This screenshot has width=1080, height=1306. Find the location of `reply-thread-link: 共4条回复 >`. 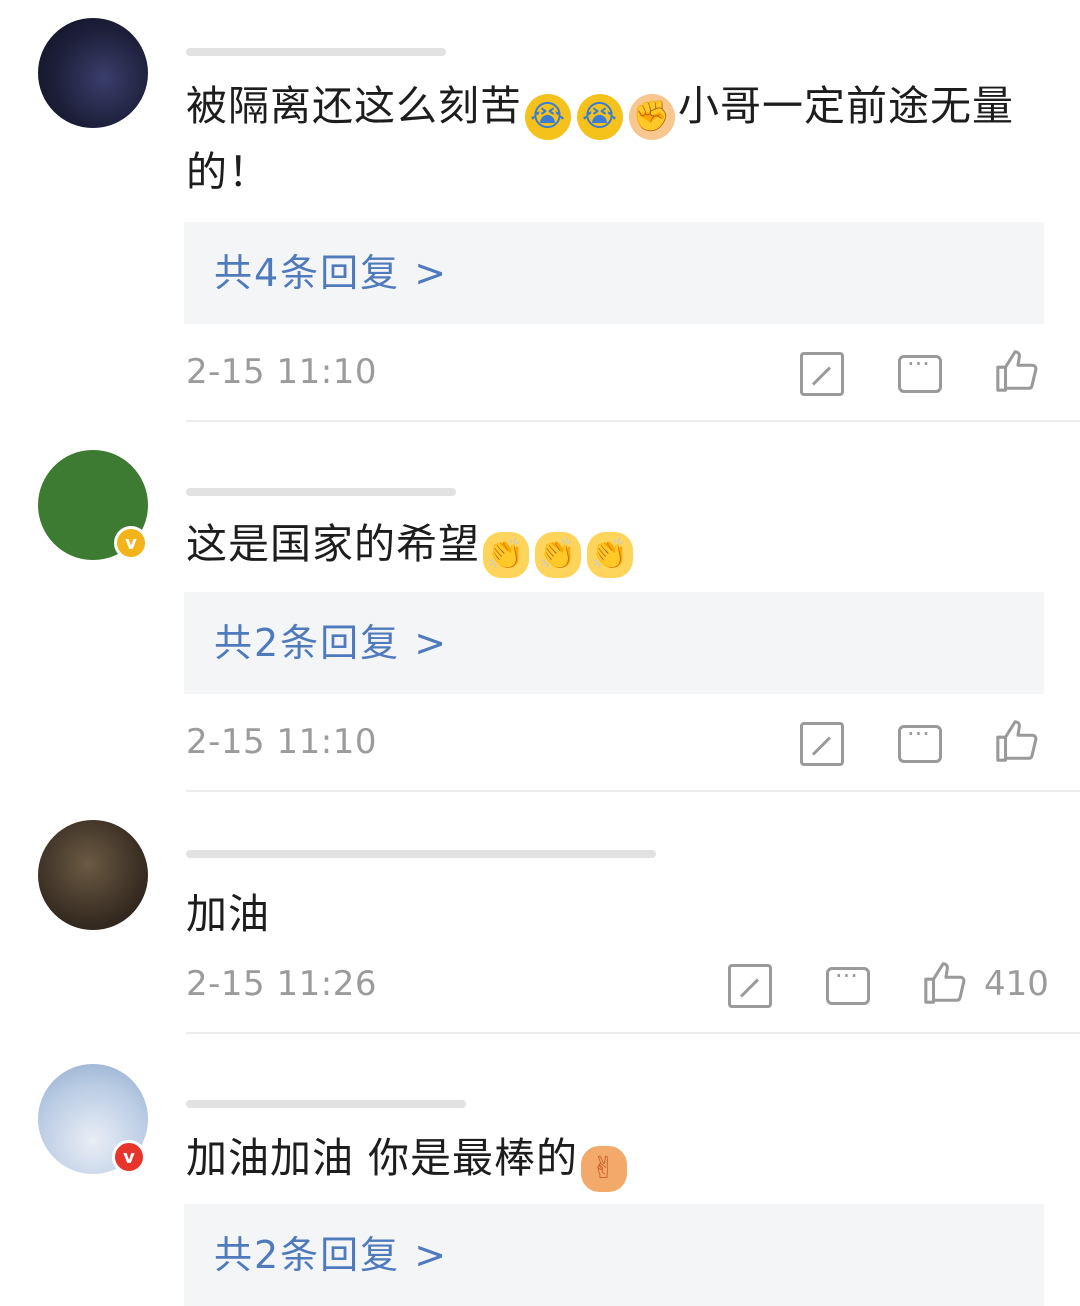

reply-thread-link: 共4条回复 > is located at coordinates (614, 273).